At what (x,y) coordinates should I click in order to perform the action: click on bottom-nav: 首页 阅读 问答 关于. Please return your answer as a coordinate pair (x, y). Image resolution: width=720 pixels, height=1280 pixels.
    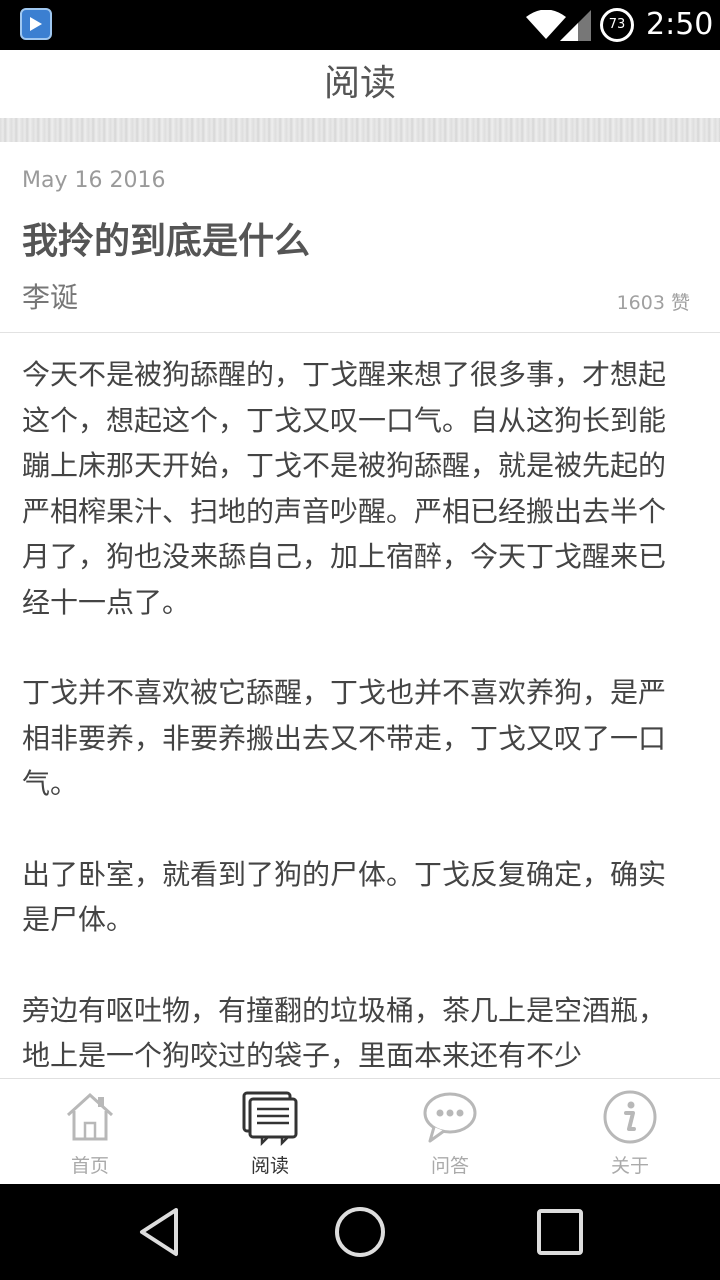
    Looking at the image, I should click on (360, 1131).